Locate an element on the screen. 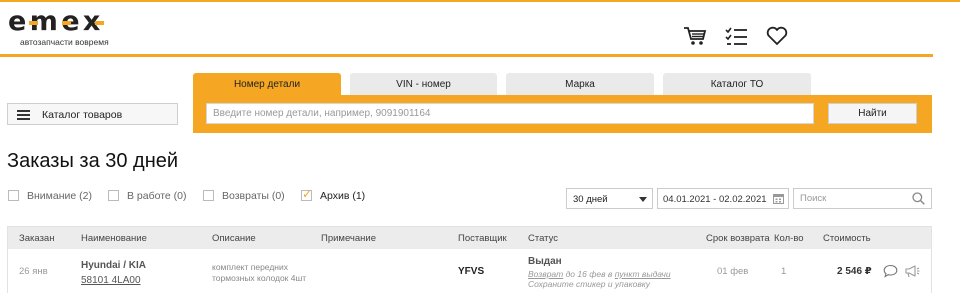 This screenshot has height=306, width=960. column-header: Стоимость is located at coordinates (847, 238).